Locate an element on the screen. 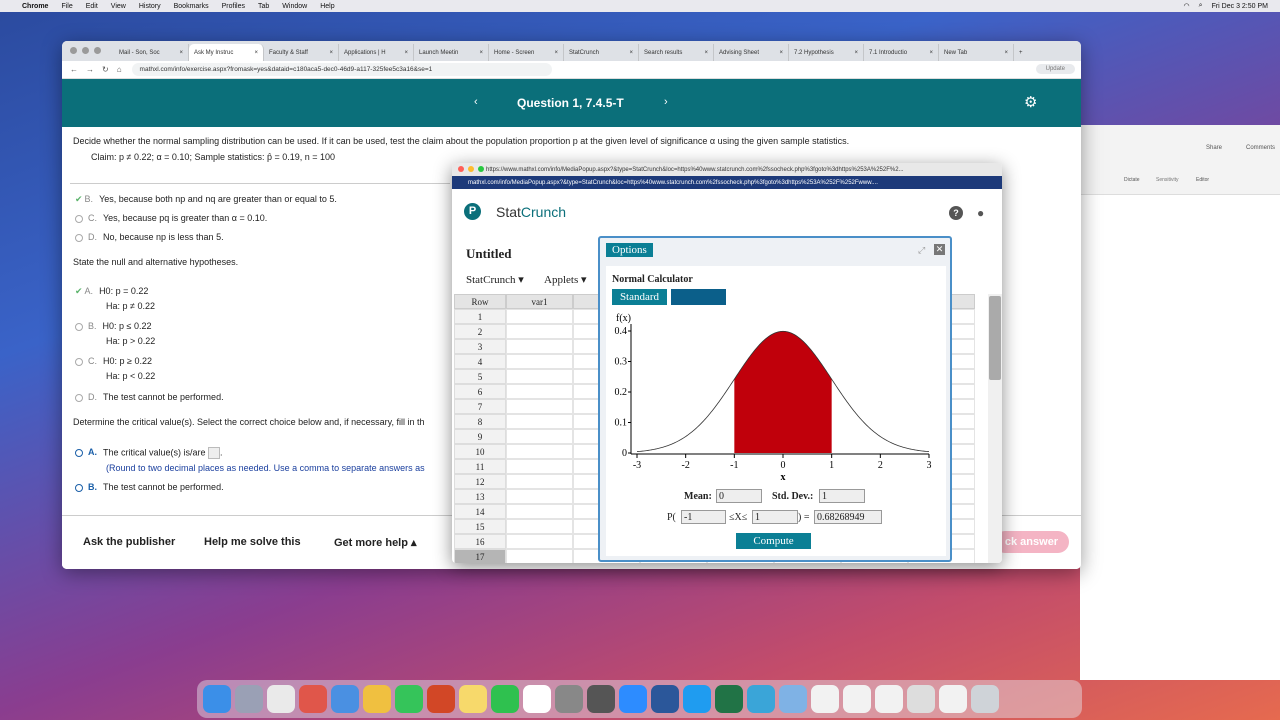  back-icon: ← is located at coordinates (74, 69).